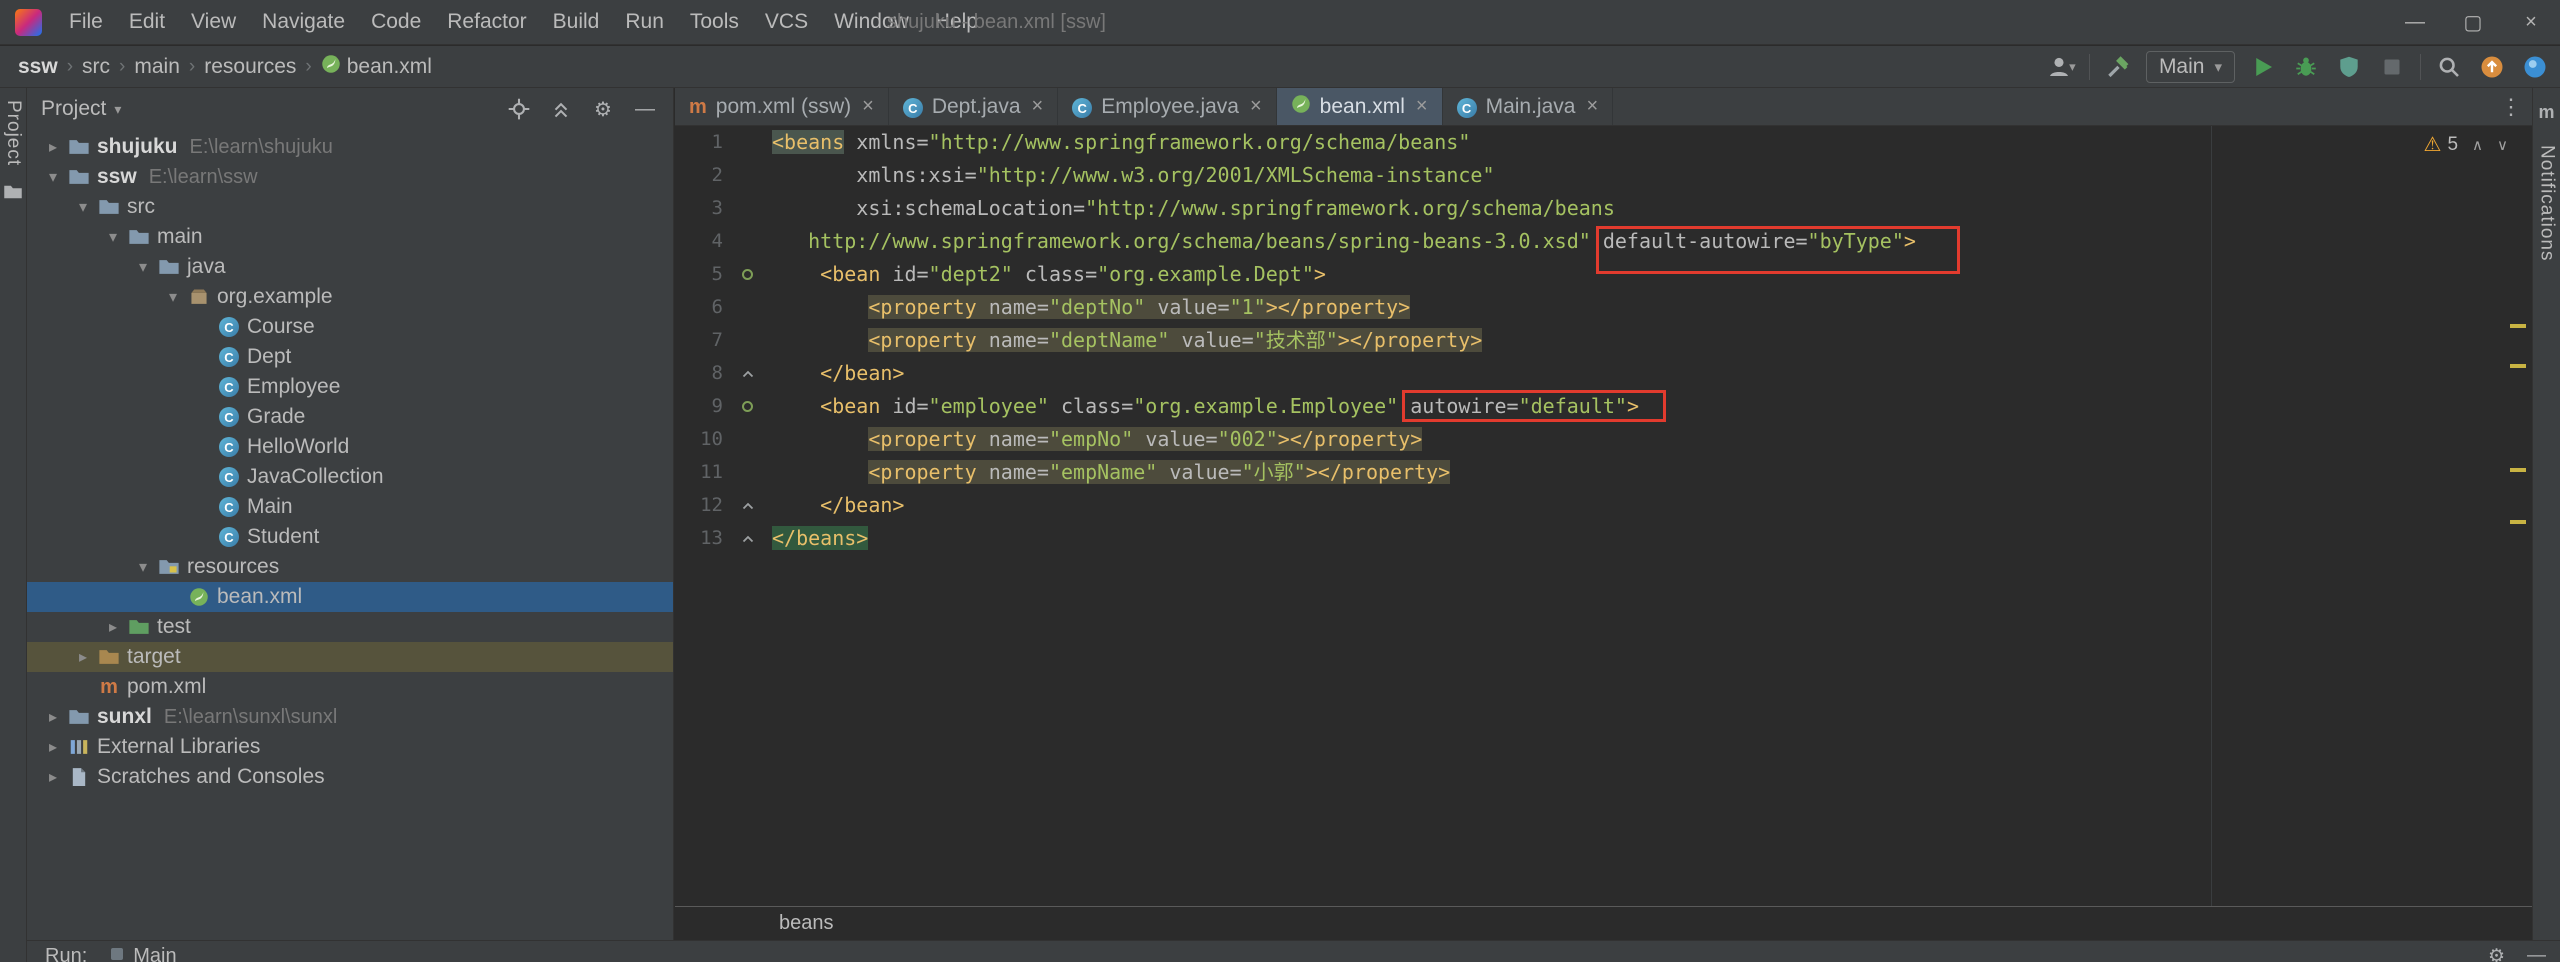  Describe the element at coordinates (1528, 106) in the screenshot. I see `tab-main-java: C Main.java ×` at that location.